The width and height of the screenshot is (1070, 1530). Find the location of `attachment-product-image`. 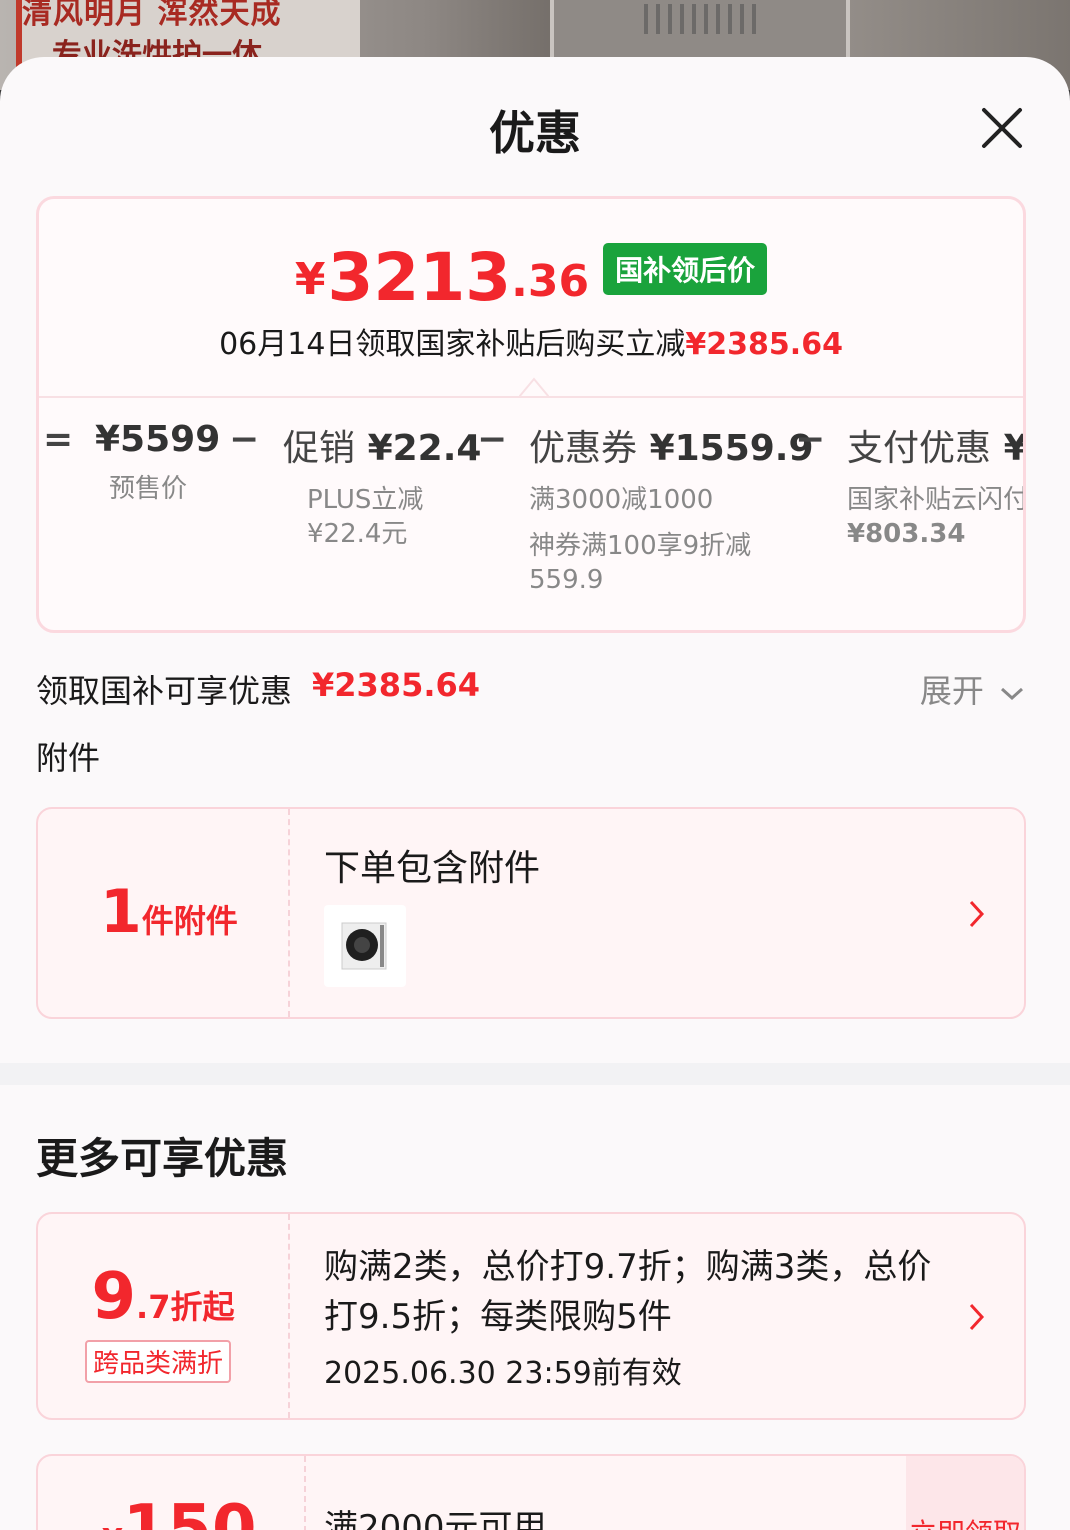

attachment-product-image is located at coordinates (364, 946).